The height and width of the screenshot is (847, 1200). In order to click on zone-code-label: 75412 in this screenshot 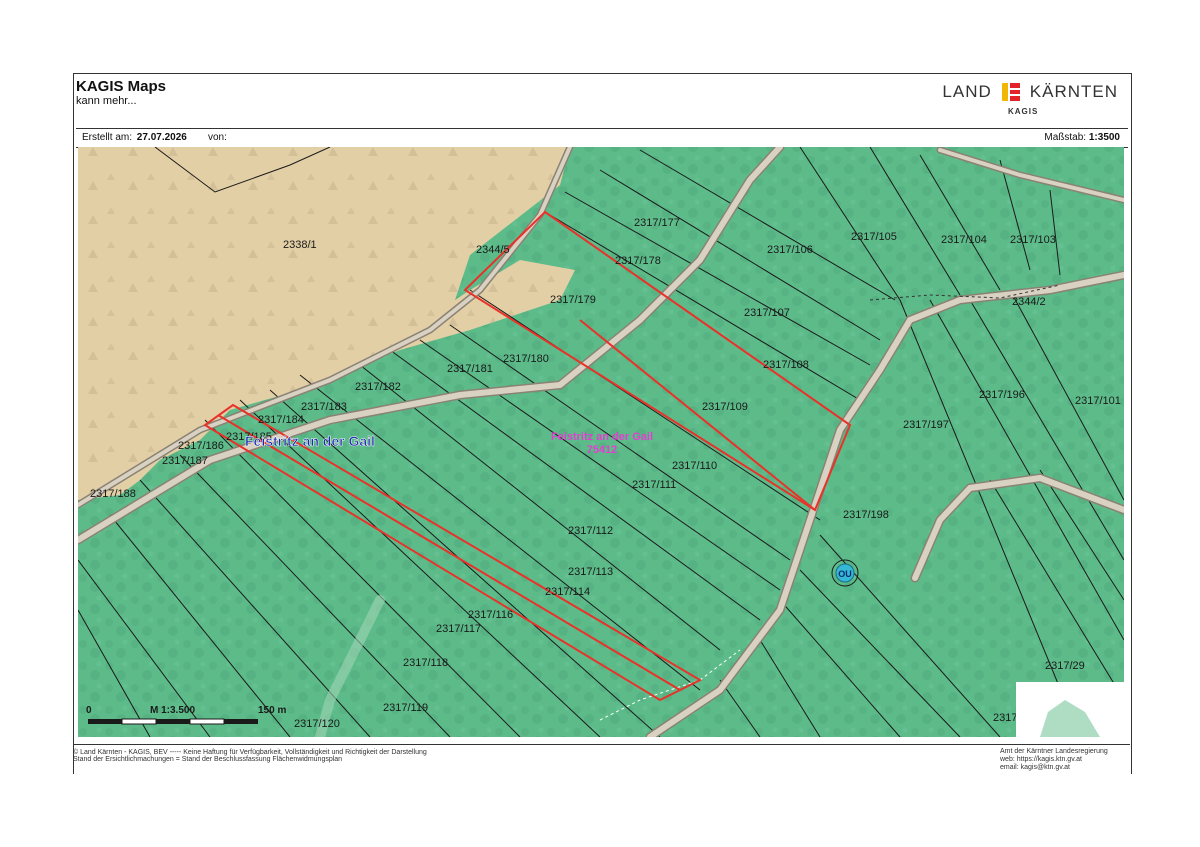, I will do `click(602, 450)`.